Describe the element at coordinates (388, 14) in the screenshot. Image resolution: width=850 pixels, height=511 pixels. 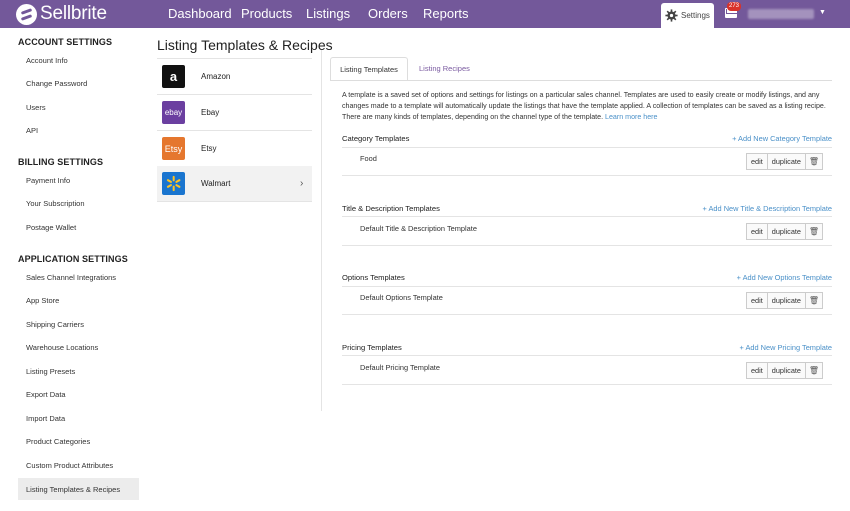
I see `nav-orders: Orders` at that location.